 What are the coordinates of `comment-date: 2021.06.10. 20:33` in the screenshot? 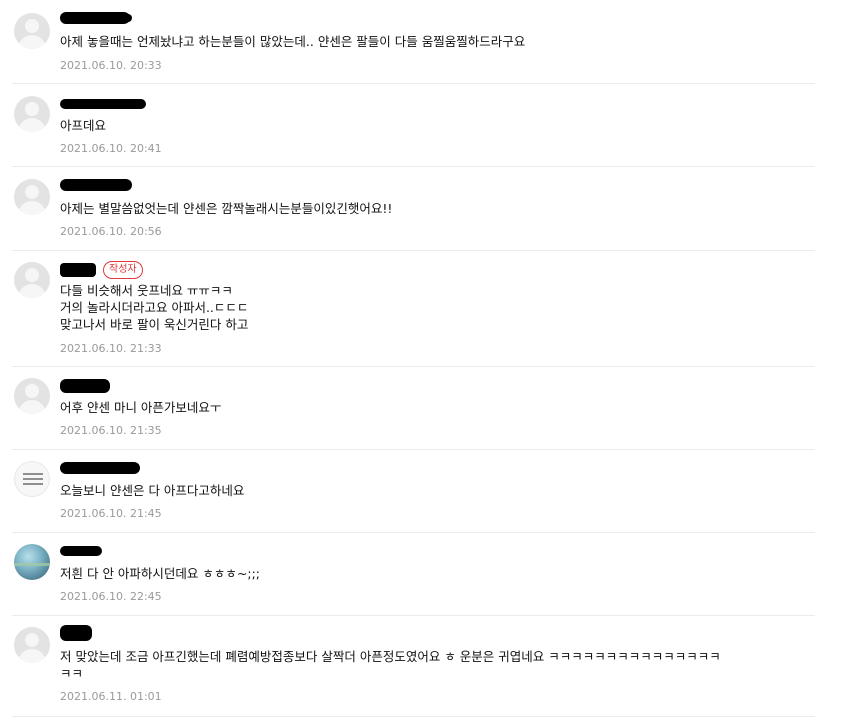 It's located at (111, 65).